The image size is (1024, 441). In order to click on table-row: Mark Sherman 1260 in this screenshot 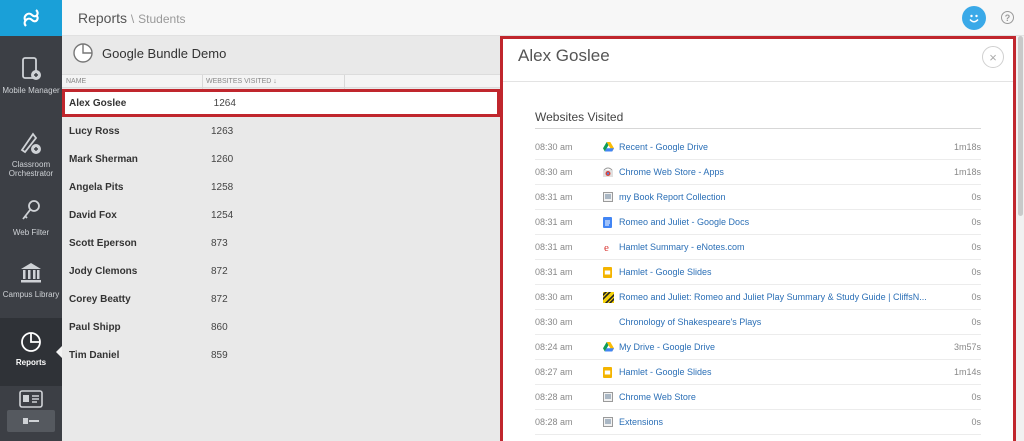, I will do `click(281, 159)`.